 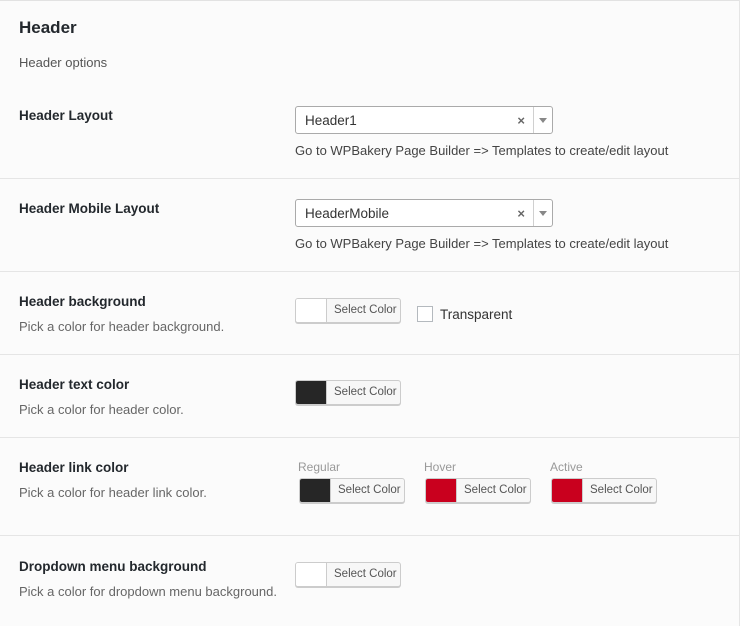 I want to click on link-active-color-button: Select Color, so click(x=604, y=490).